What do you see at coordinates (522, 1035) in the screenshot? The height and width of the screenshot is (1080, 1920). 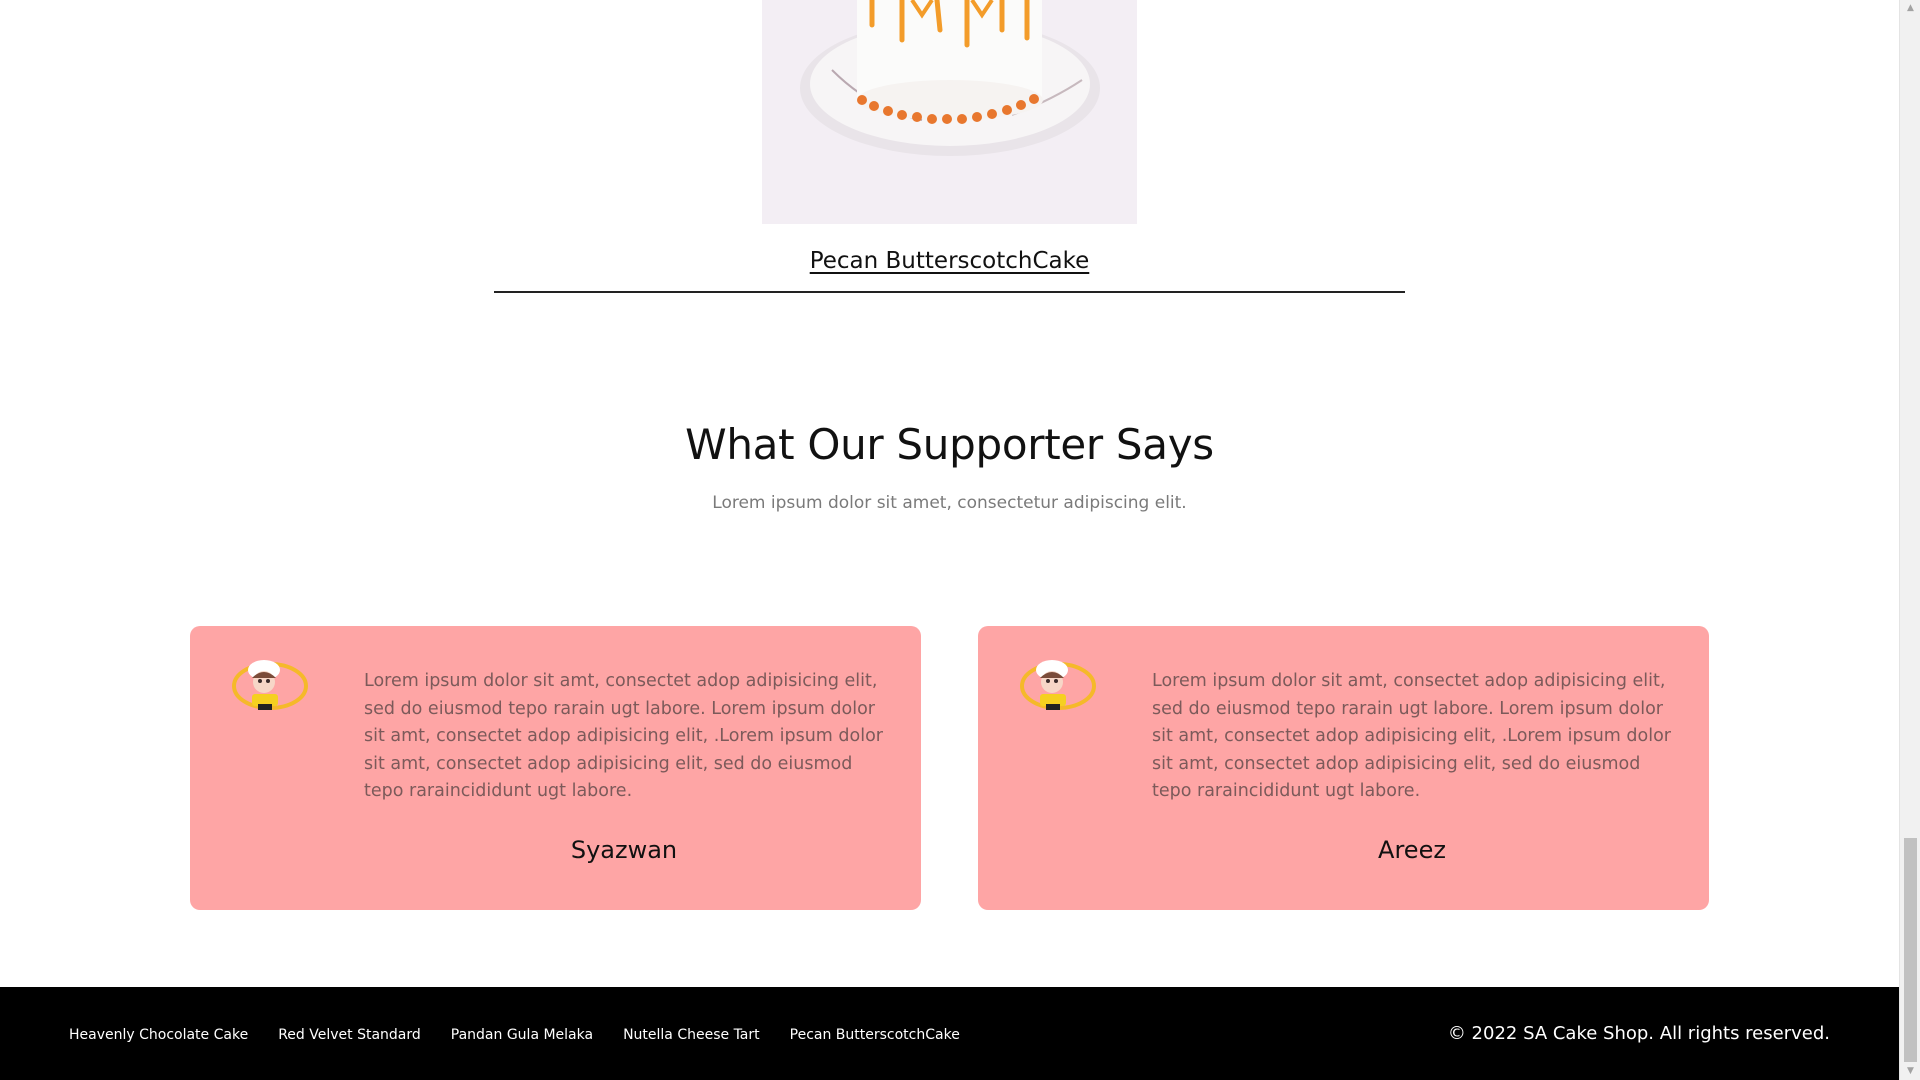 I see `footer-link-pandan-gula-melaka: Pandan Gula Melaka` at bounding box center [522, 1035].